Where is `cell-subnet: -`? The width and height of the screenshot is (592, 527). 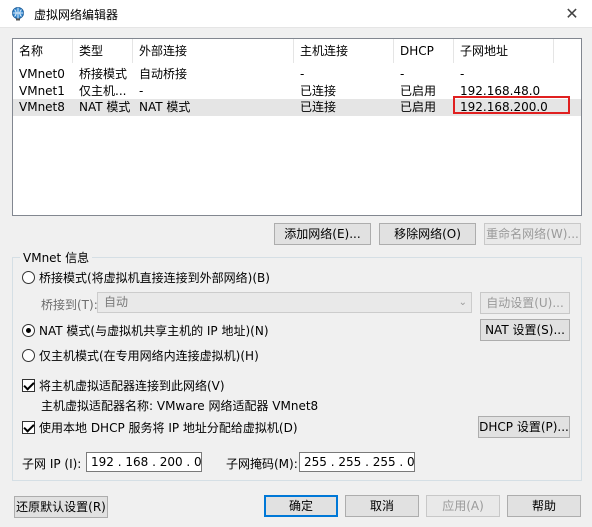 cell-subnet: - is located at coordinates (462, 74).